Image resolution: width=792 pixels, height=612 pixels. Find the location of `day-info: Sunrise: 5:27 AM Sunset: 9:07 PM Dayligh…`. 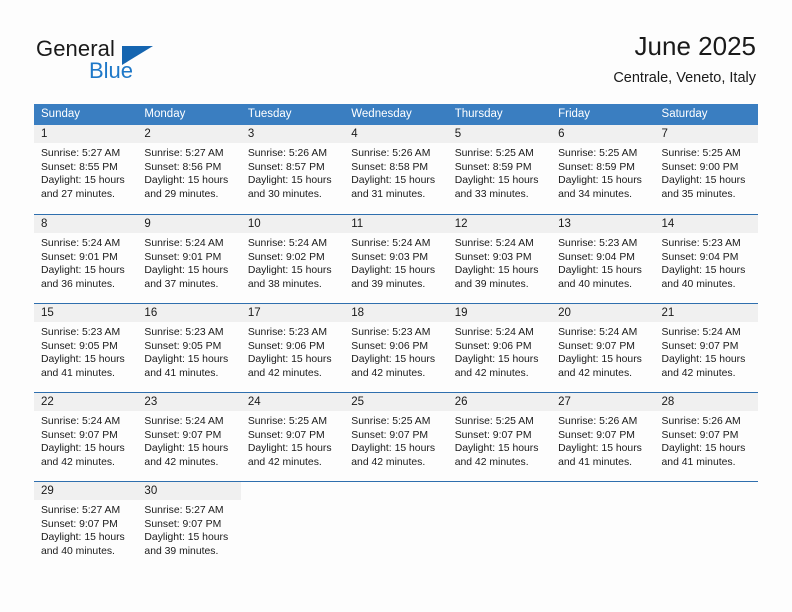

day-info: Sunrise: 5:27 AM Sunset: 9:07 PM Dayligh… is located at coordinates (85, 529).